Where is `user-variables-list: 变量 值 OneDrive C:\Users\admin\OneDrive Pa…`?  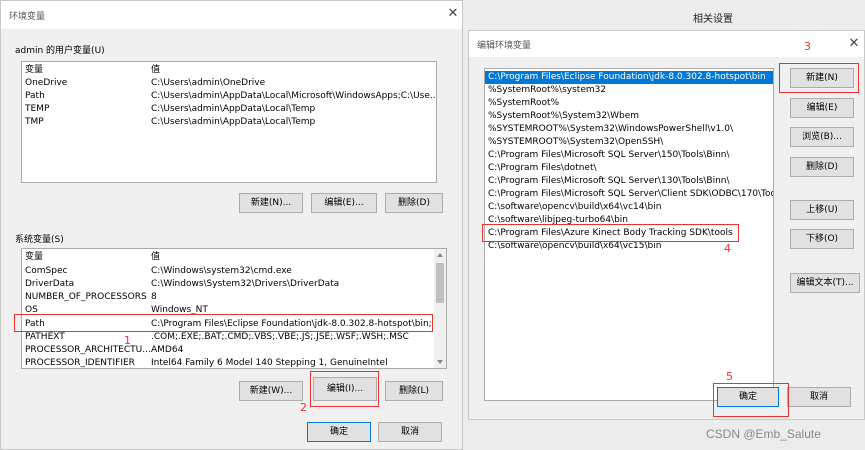 user-variables-list: 变量 值 OneDrive C:\Users\admin\OneDrive Pa… is located at coordinates (229, 122).